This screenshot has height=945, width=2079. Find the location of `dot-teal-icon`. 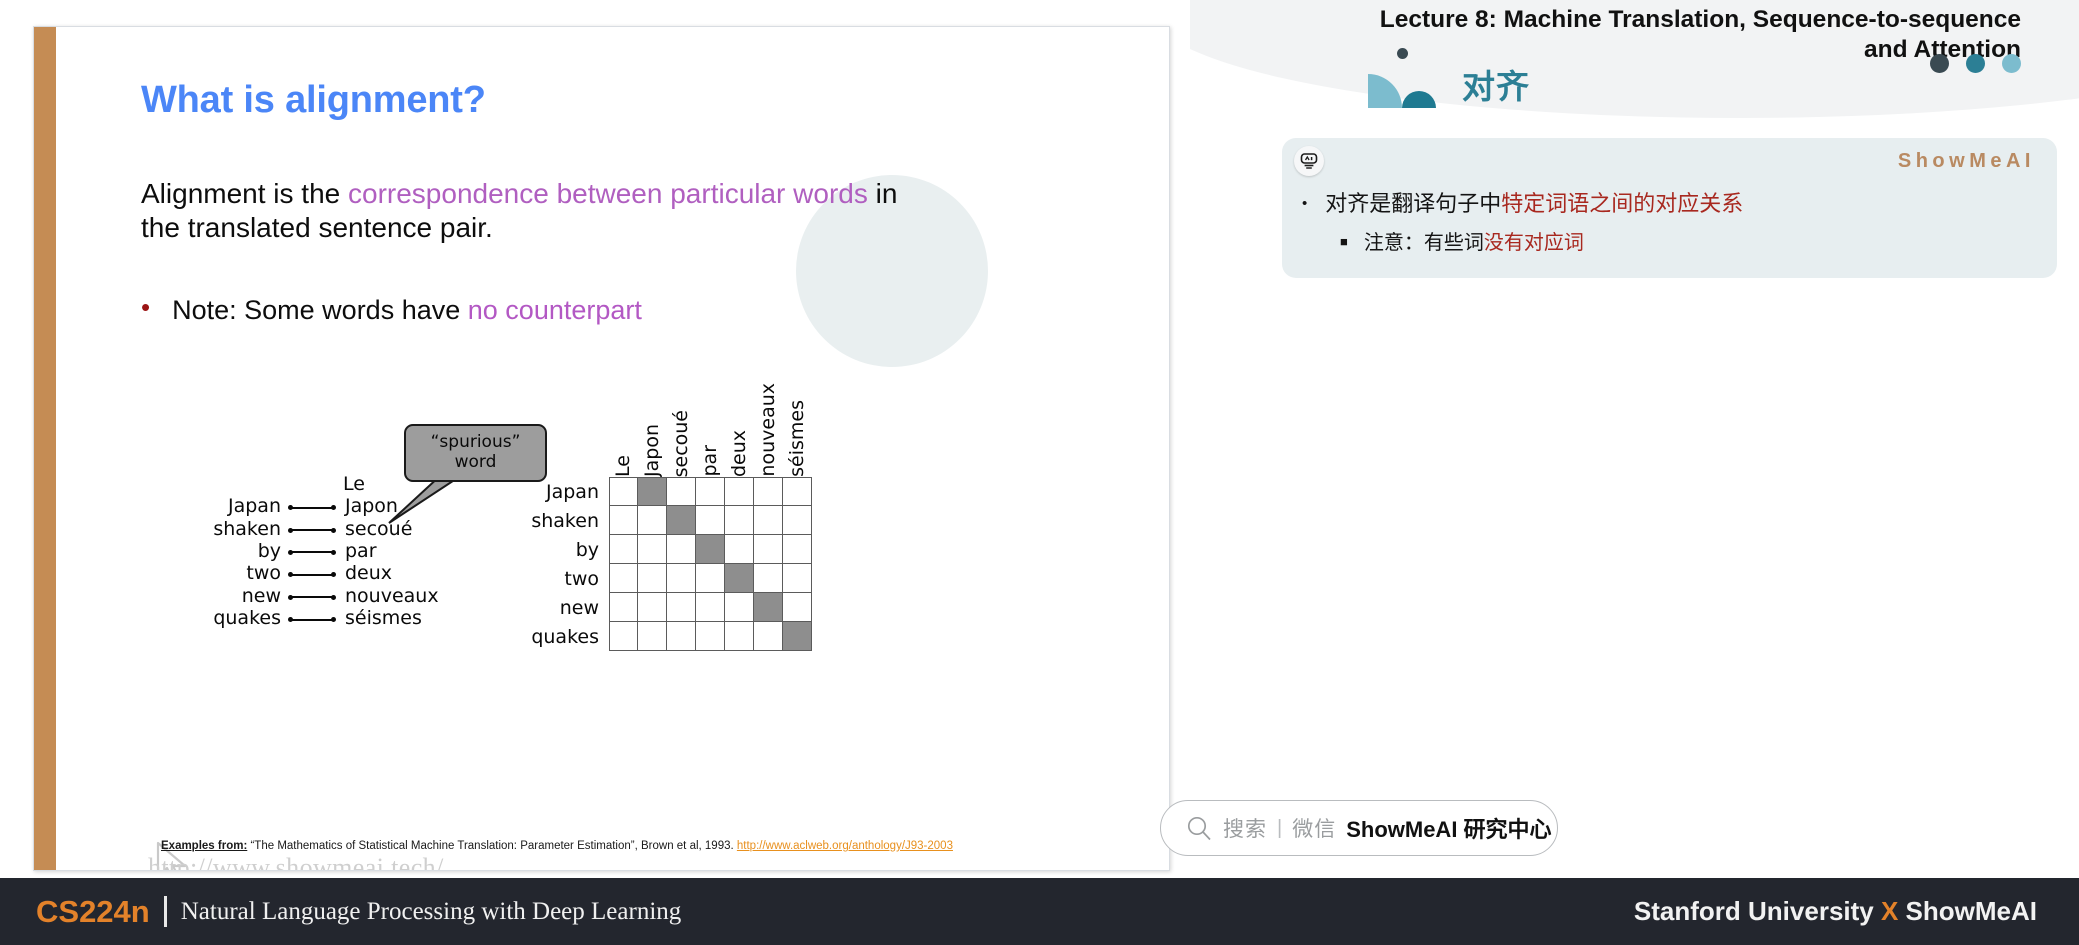

dot-teal-icon is located at coordinates (1975, 63).